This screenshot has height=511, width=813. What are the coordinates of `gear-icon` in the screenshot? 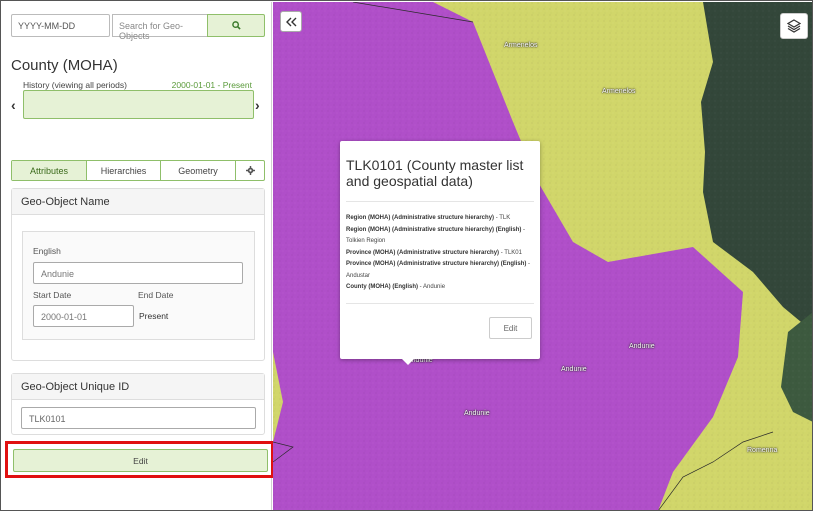 It's located at (250, 170).